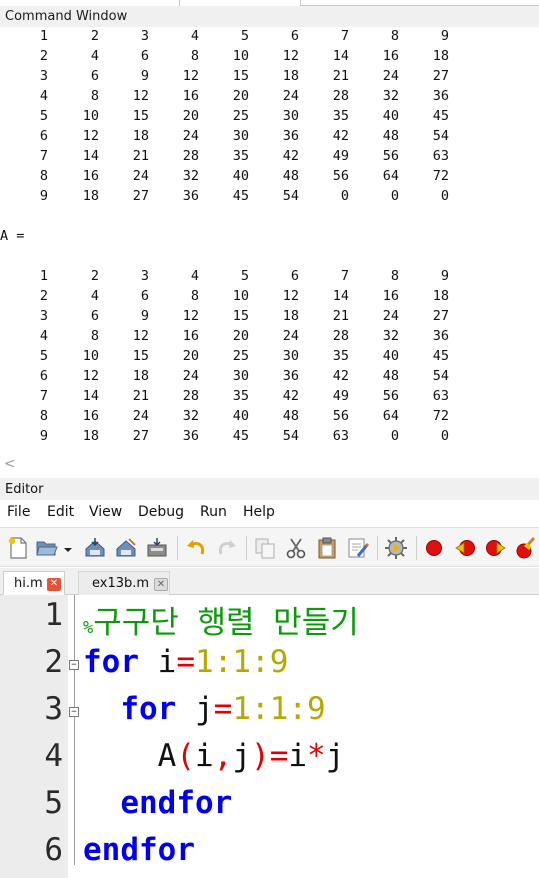 Image resolution: width=539 pixels, height=878 pixels. What do you see at coordinates (496, 548) in the screenshot?
I see `next-breakpoint-icon` at bounding box center [496, 548].